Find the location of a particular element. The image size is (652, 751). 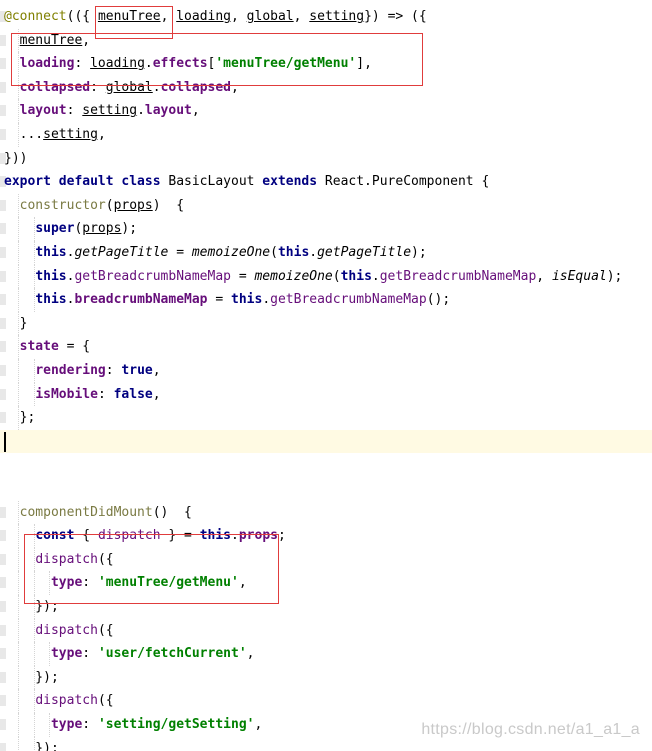

code-line: menuTree, is located at coordinates (326, 40).